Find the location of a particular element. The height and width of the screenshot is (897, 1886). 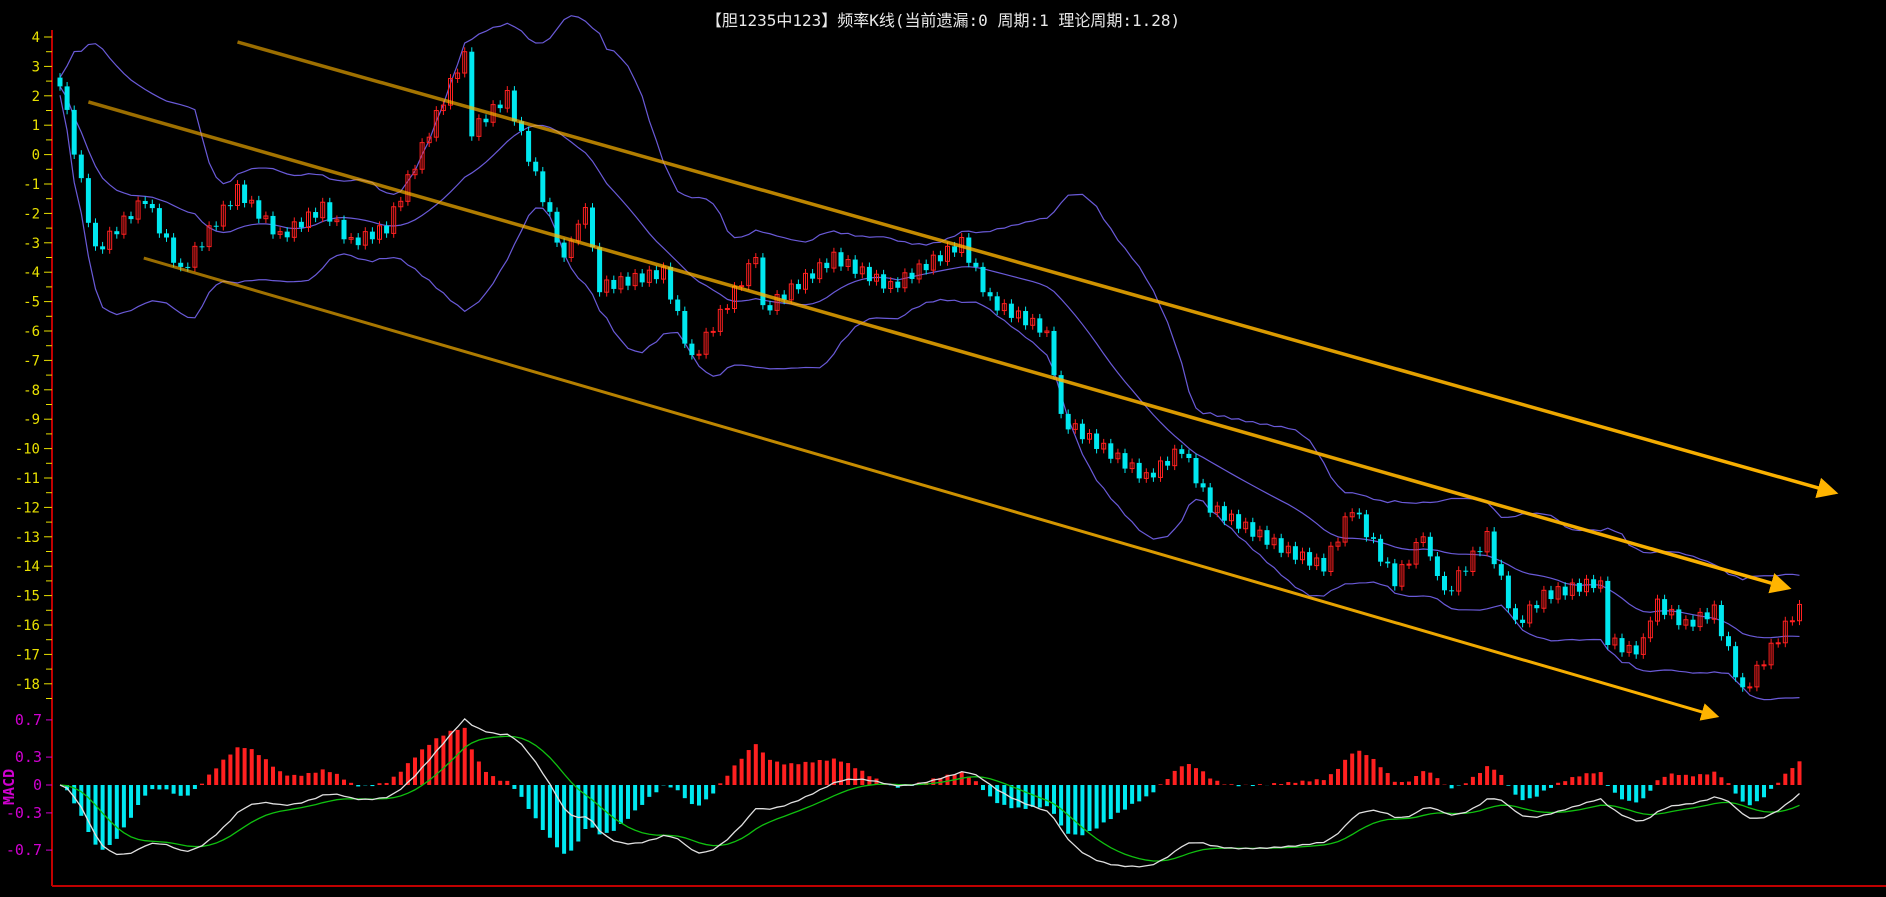

y-tick-label: -10 is located at coordinates (27, 450).